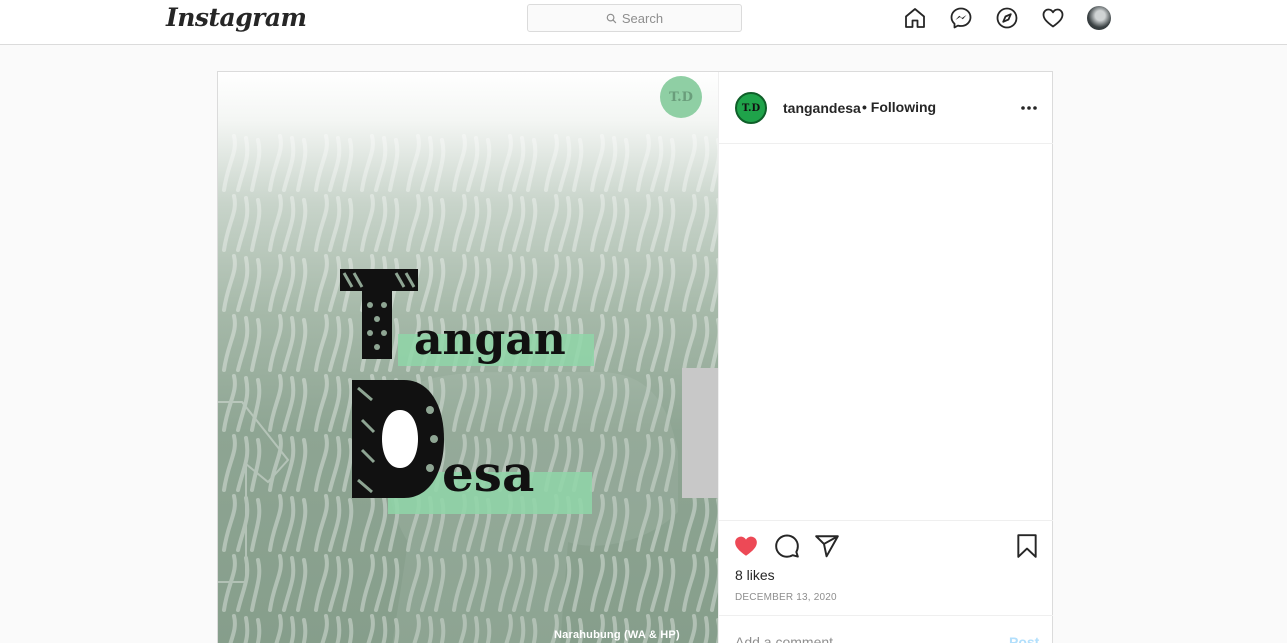 The image size is (1287, 643). I want to click on search-placeholder: Search, so click(642, 18).